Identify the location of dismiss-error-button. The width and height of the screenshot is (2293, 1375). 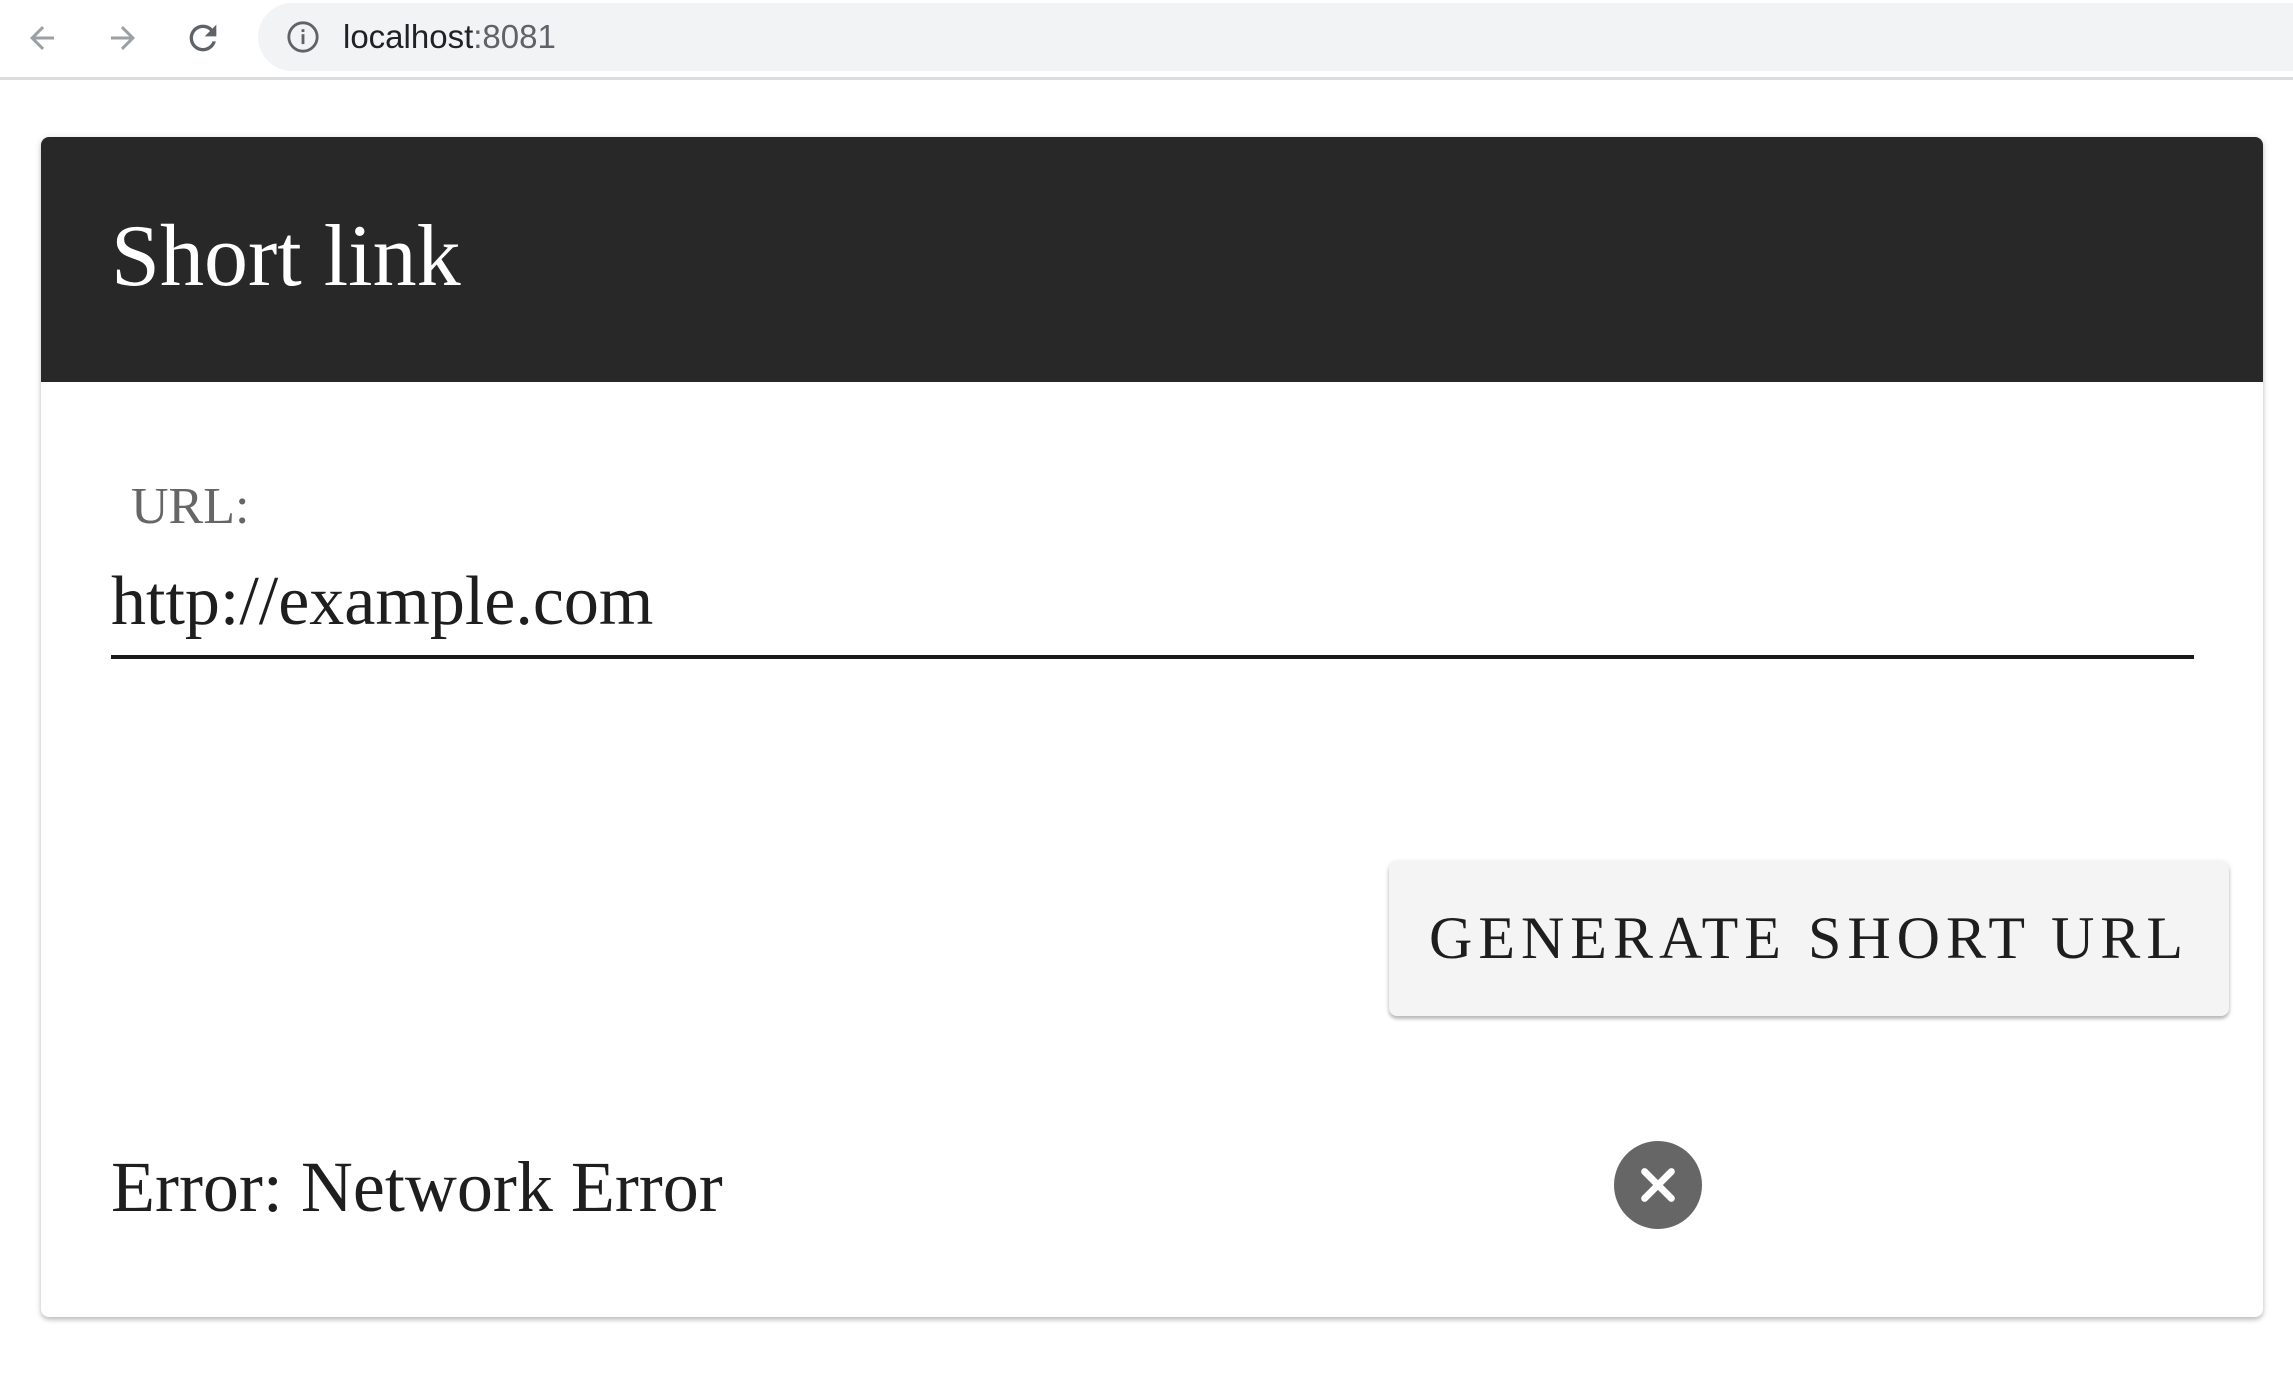
(1658, 1185).